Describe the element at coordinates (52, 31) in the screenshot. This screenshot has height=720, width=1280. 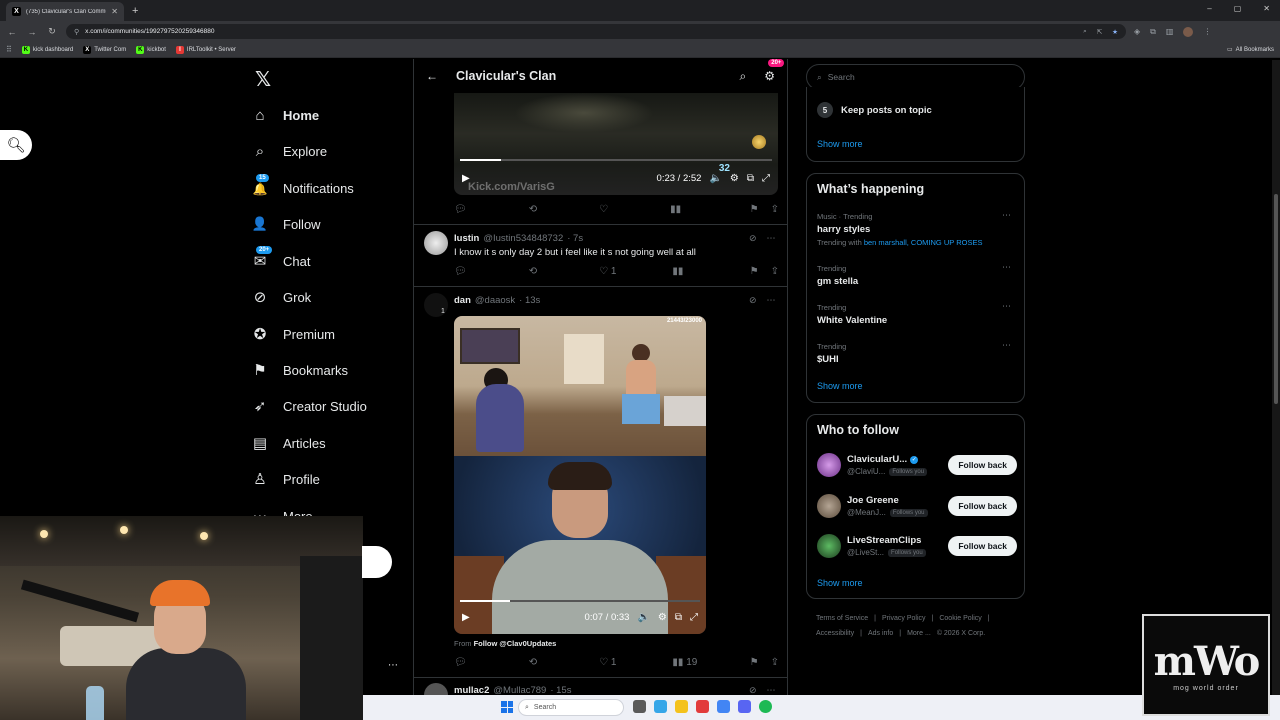
I see `reload-icon: ↻` at that location.